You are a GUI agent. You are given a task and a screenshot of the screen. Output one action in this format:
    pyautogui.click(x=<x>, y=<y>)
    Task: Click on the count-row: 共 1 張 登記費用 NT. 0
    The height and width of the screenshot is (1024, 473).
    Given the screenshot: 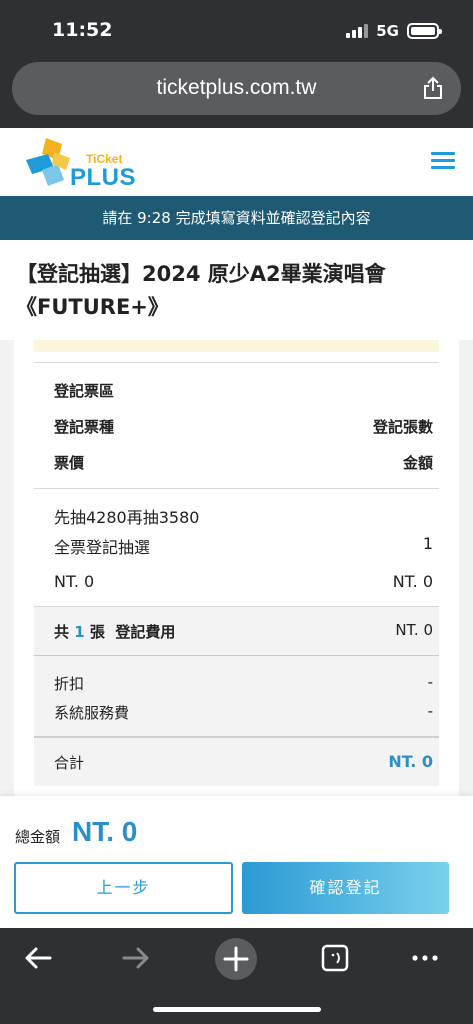 What is the action you would take?
    pyautogui.click(x=243, y=631)
    